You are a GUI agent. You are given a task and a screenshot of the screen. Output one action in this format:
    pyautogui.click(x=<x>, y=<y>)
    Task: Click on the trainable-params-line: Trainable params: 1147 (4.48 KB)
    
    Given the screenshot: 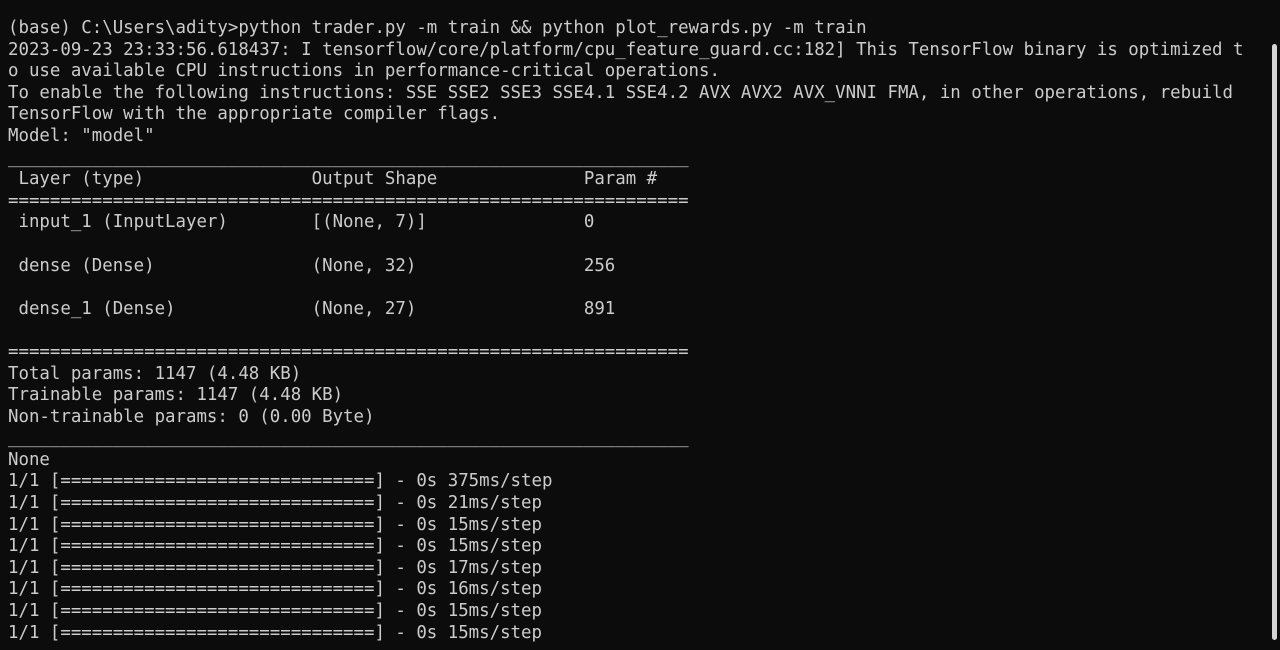 What is the action you would take?
    pyautogui.click(x=176, y=395)
    